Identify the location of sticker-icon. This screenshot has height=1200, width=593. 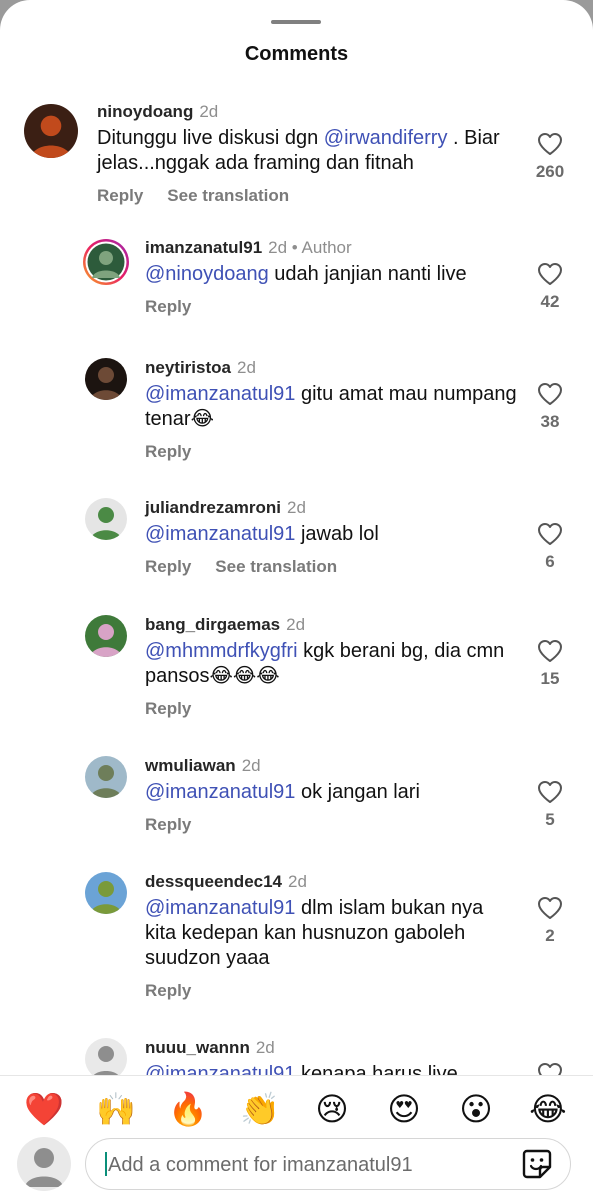
(537, 1164).